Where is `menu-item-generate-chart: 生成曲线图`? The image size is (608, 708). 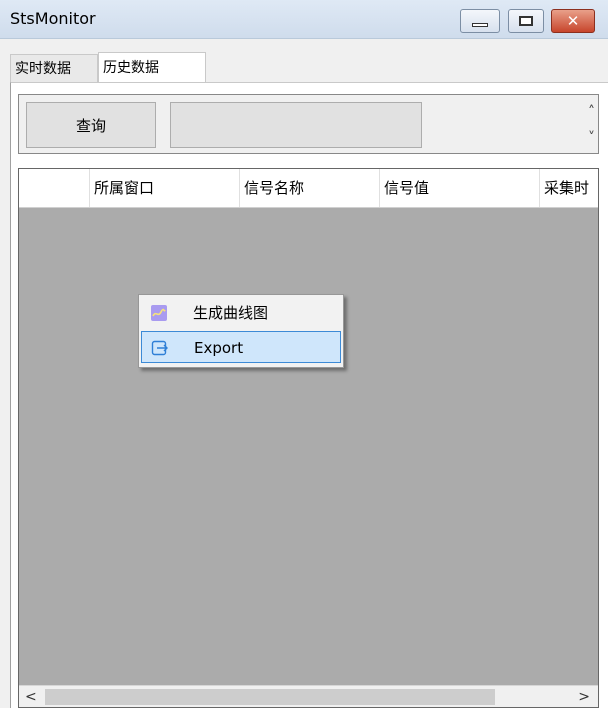
menu-item-generate-chart: 生成曲线图 is located at coordinates (241, 313).